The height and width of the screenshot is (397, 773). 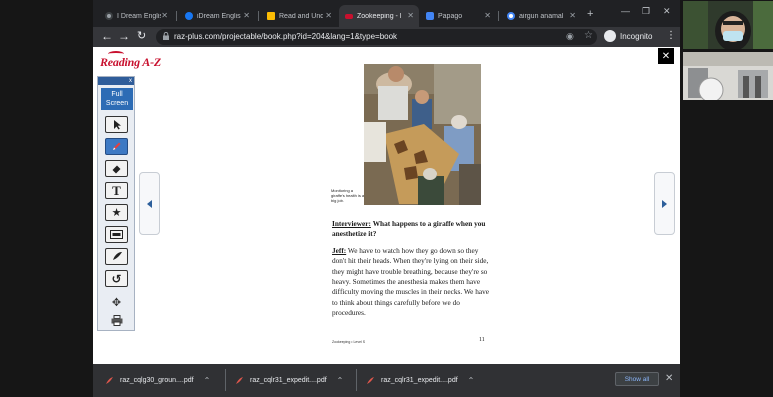 I want to click on tab-label: Read and Und, so click(x=301, y=16).